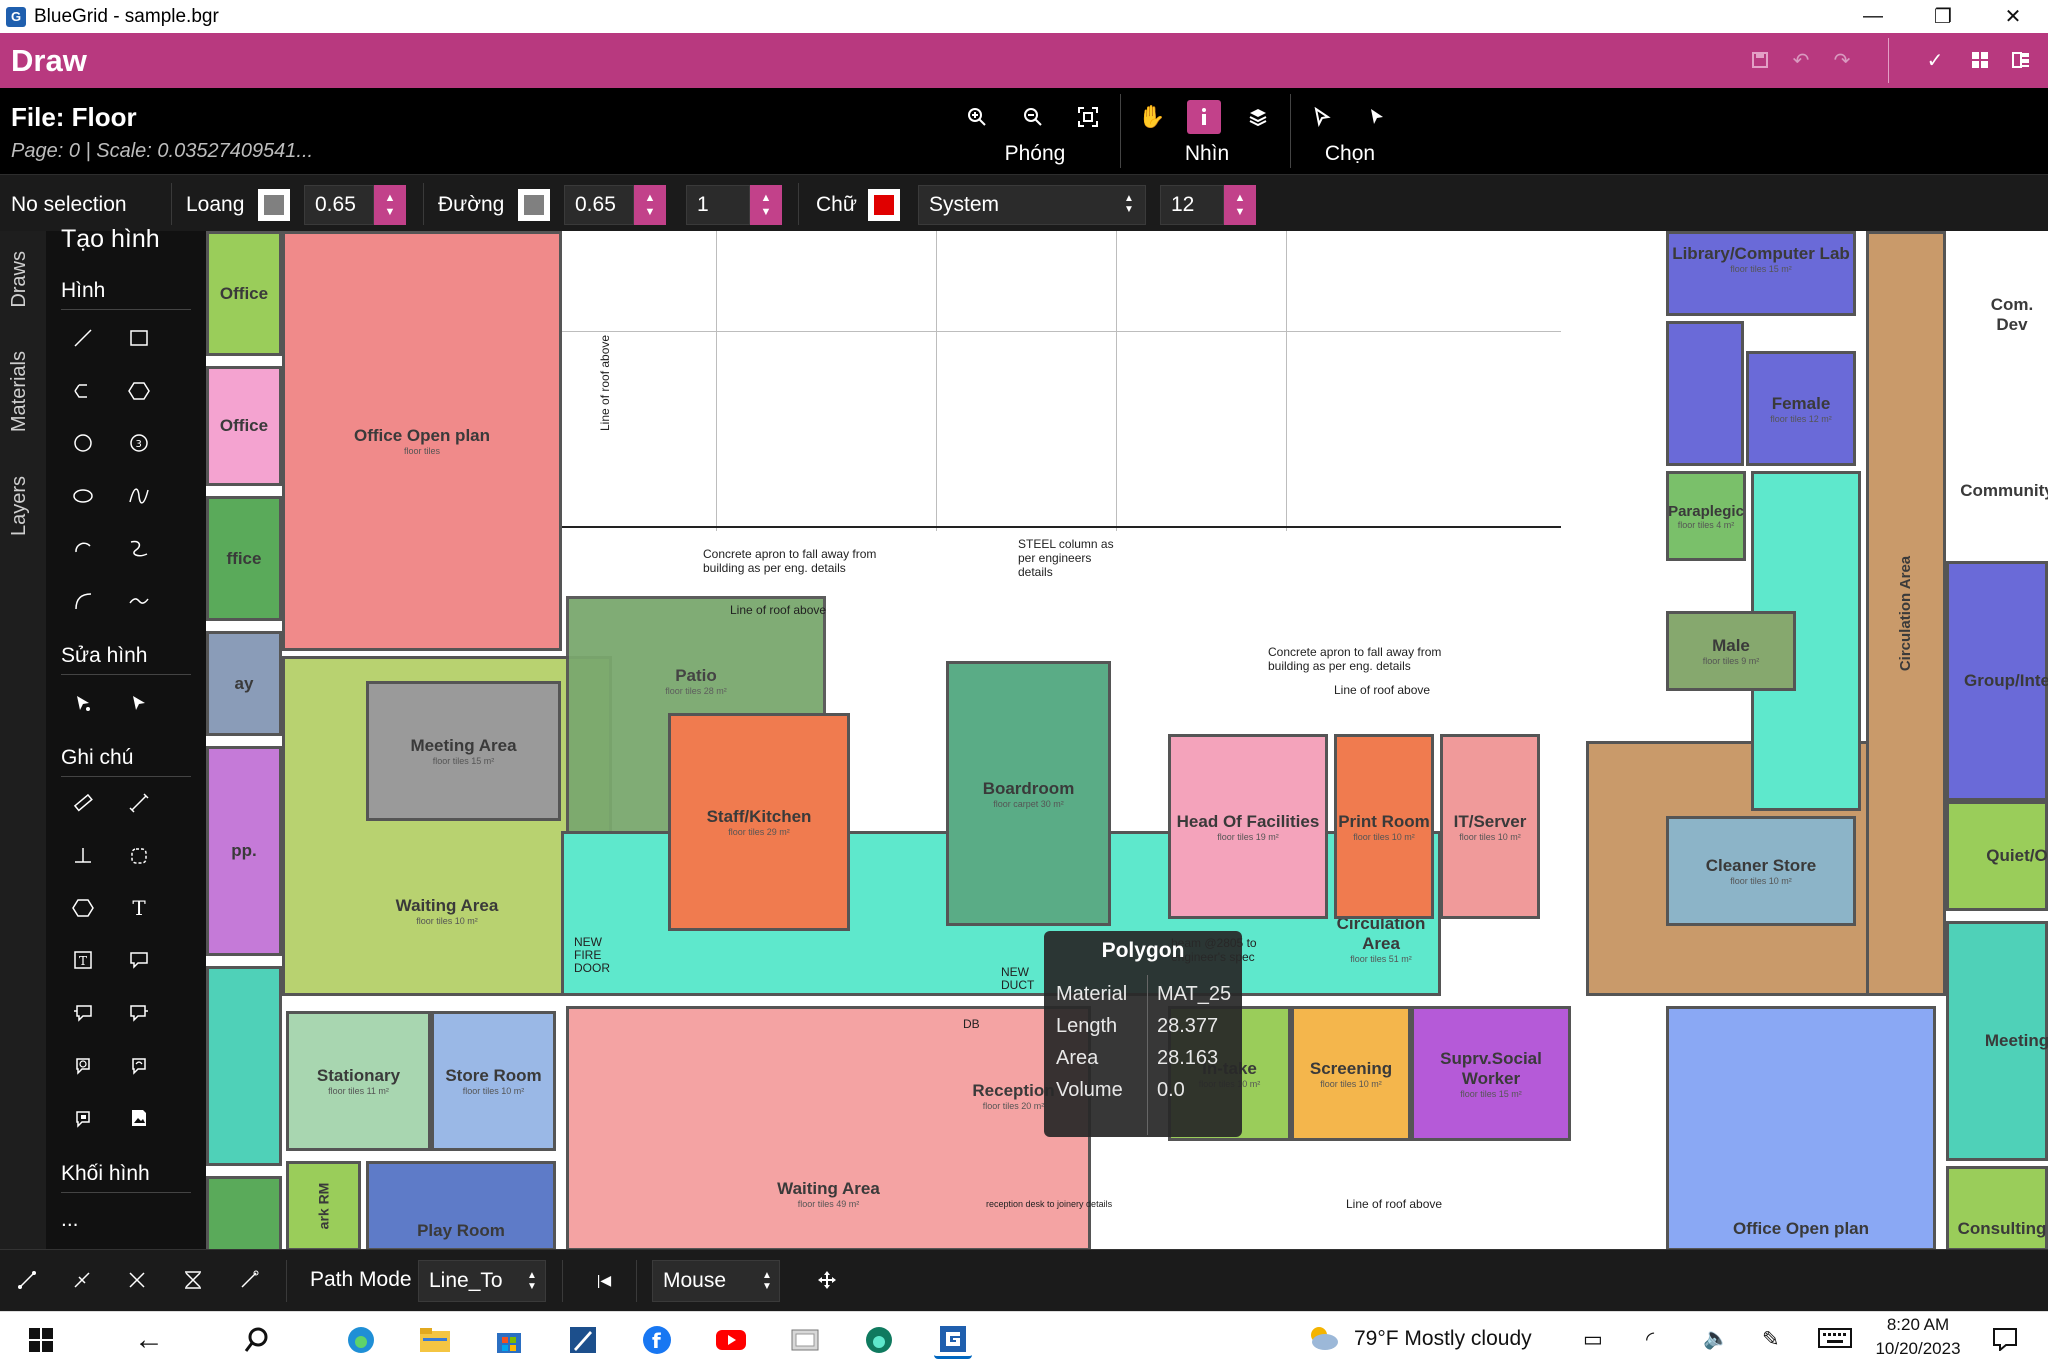  I want to click on arc-tool-icon, so click(83, 548).